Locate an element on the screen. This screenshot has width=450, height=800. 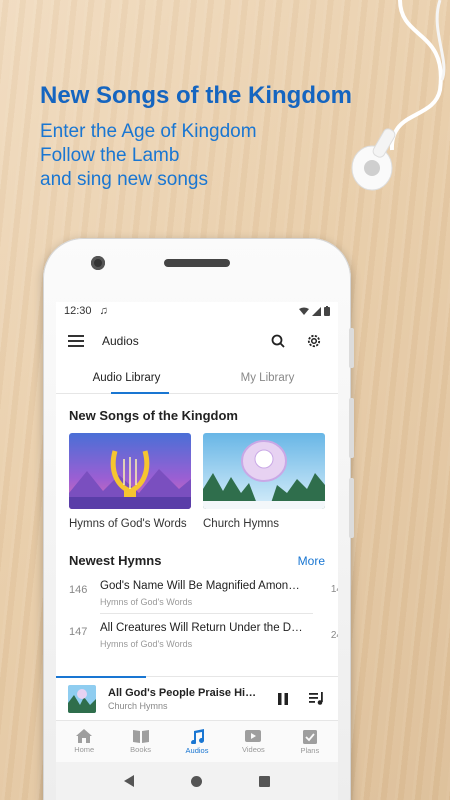
now-playing-album: Church Hymns is located at coordinates (138, 705).